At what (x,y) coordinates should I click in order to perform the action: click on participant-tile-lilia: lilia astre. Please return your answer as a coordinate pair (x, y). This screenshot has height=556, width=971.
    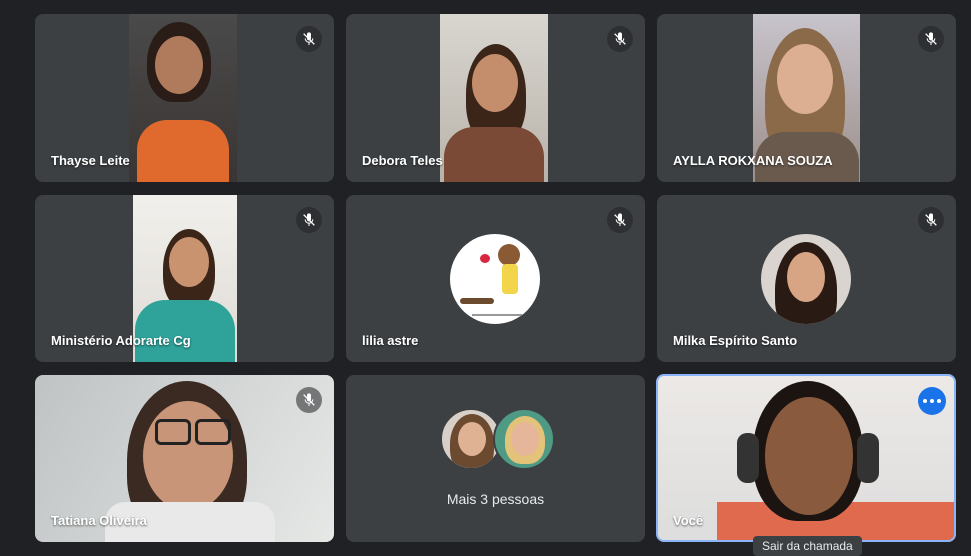
    Looking at the image, I should click on (495, 278).